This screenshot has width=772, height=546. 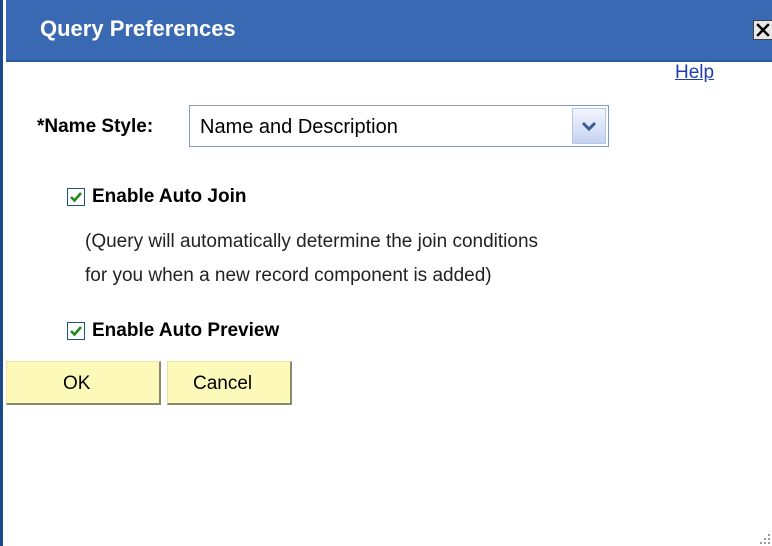 What do you see at coordinates (299, 127) in the screenshot?
I see `name-style-value: Name and Description` at bounding box center [299, 127].